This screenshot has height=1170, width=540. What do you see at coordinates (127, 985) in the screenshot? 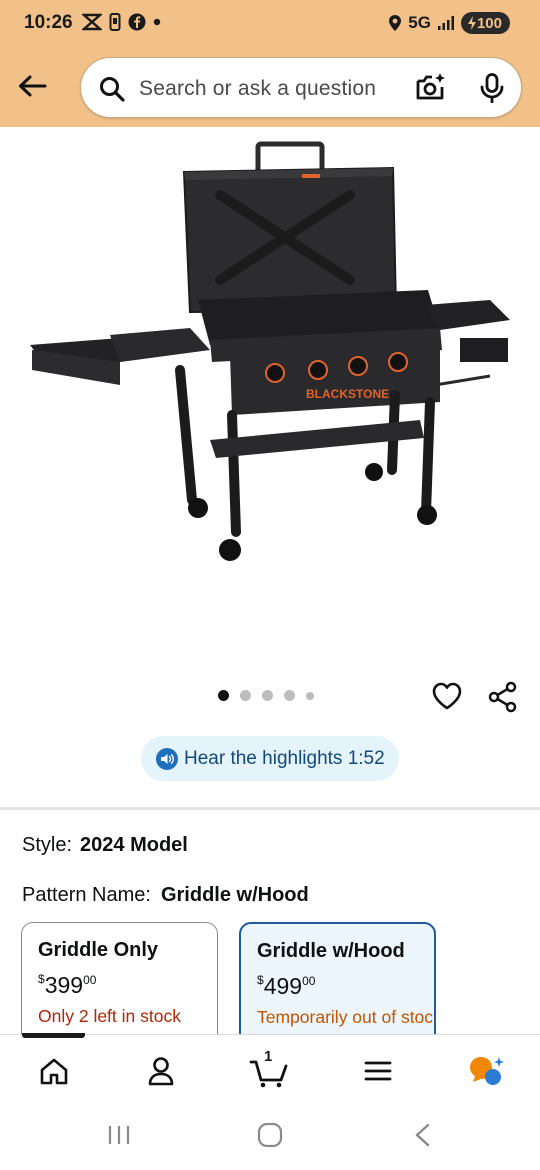
I see `option-price: $39900` at bounding box center [127, 985].